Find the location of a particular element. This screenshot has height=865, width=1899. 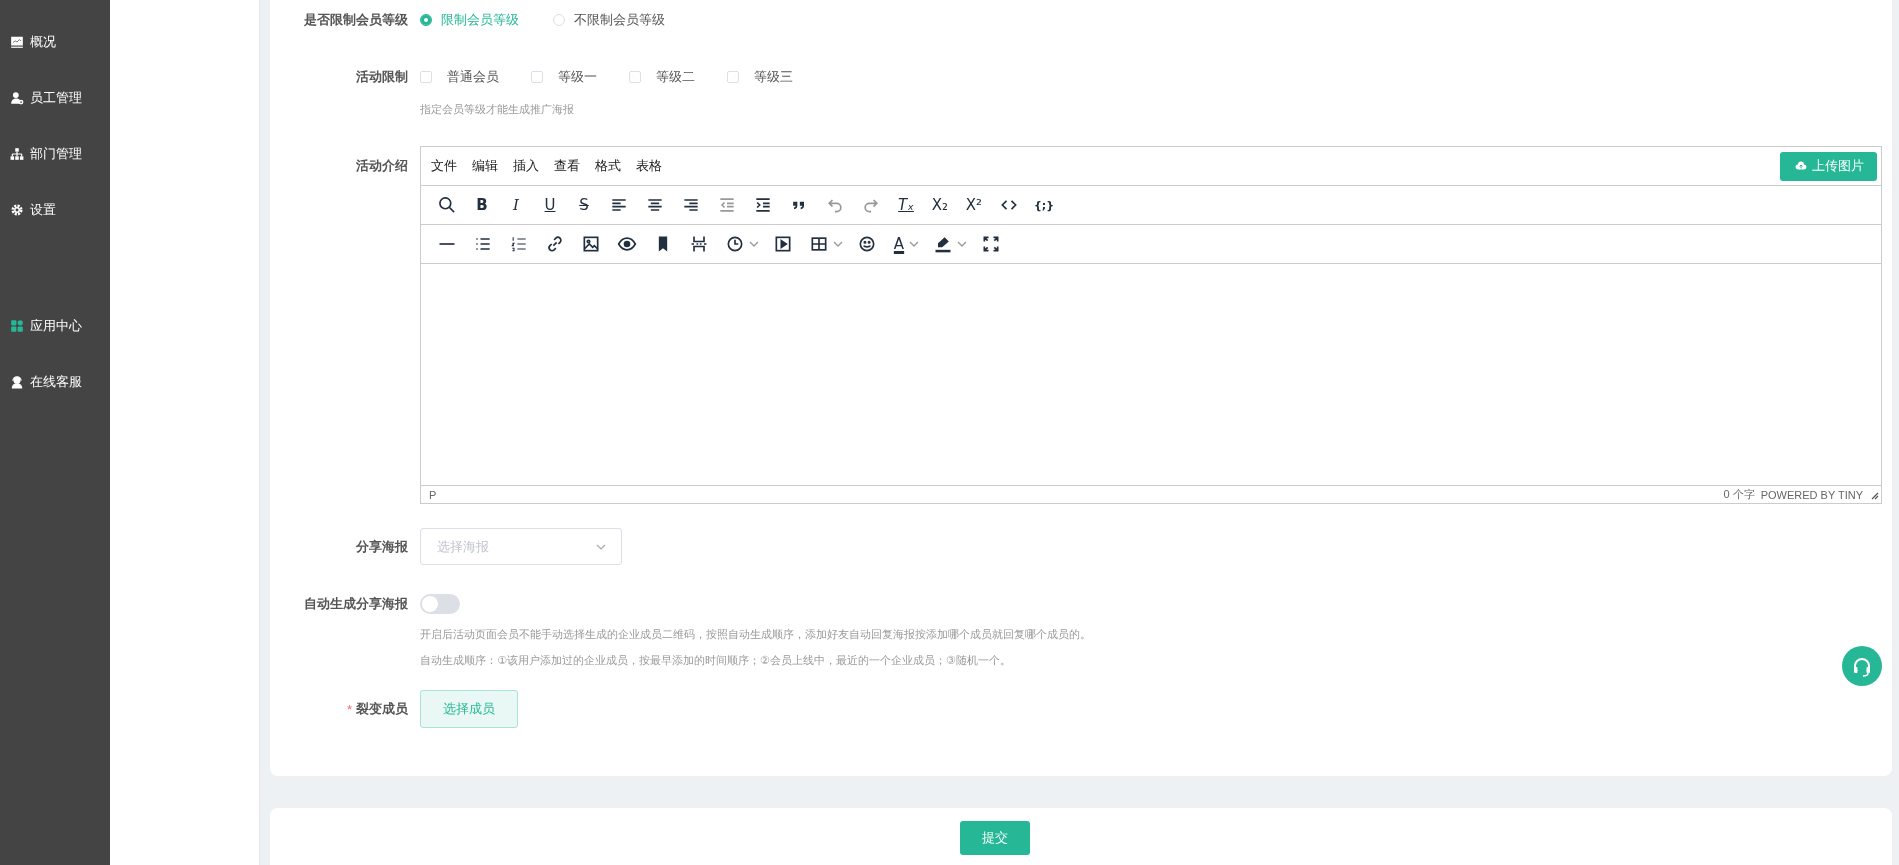

branding-text: POWERED BY TINY is located at coordinates (1811, 494).